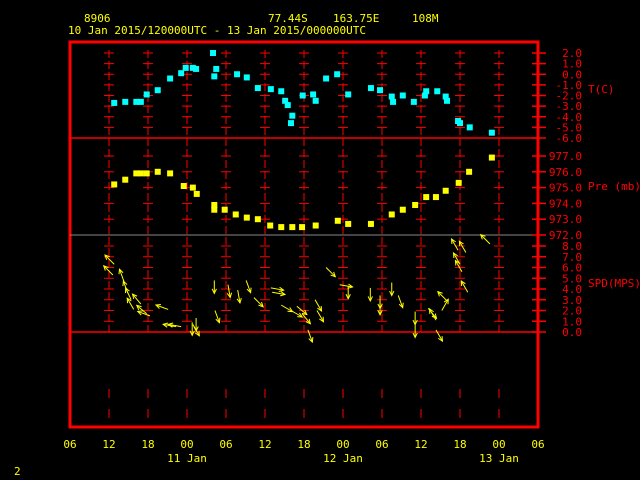 This screenshot has width=640, height=480. Describe the element at coordinates (187, 458) in the screenshot. I see `x-day-label: 11 Jan` at that location.